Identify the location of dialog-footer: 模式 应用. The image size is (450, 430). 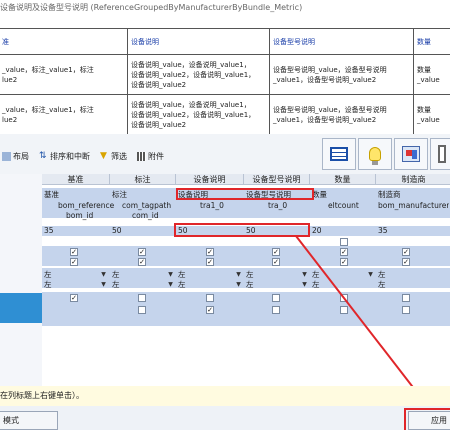
(225, 418).